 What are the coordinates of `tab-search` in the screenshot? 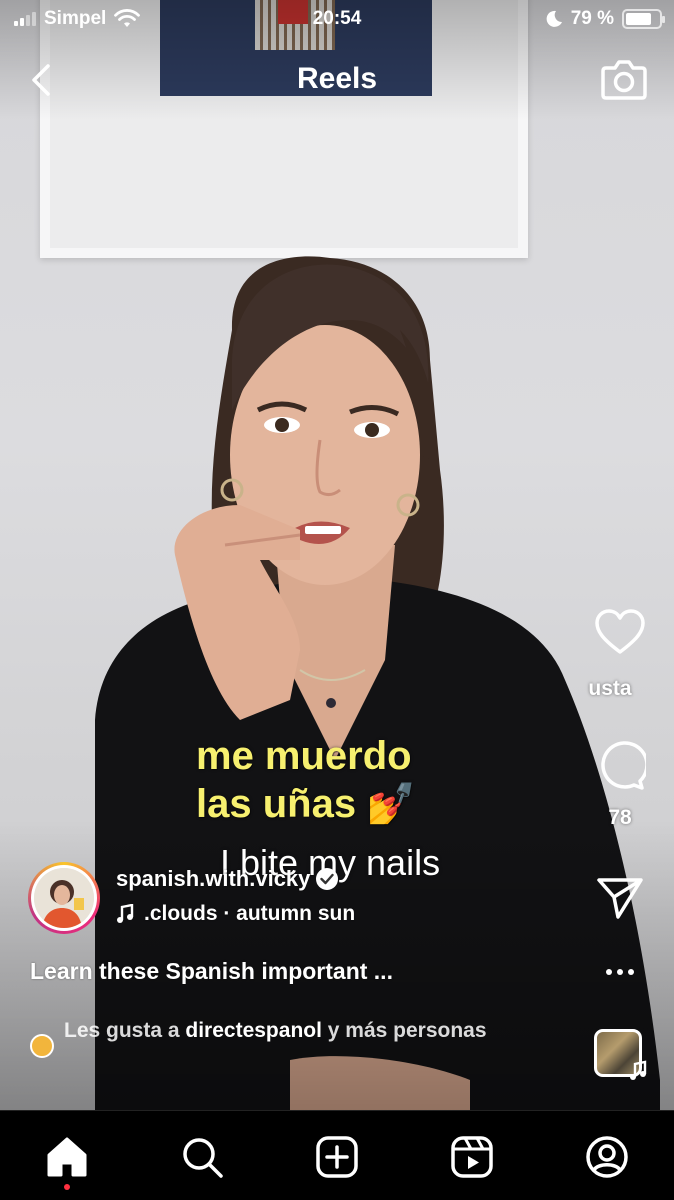 It's located at (202, 1157).